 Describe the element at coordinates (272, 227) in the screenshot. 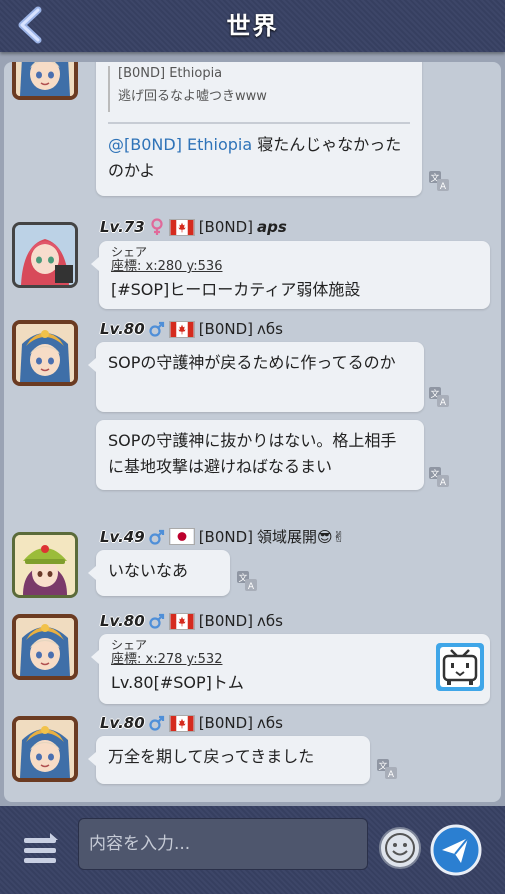

I see `user-name: aps` at that location.